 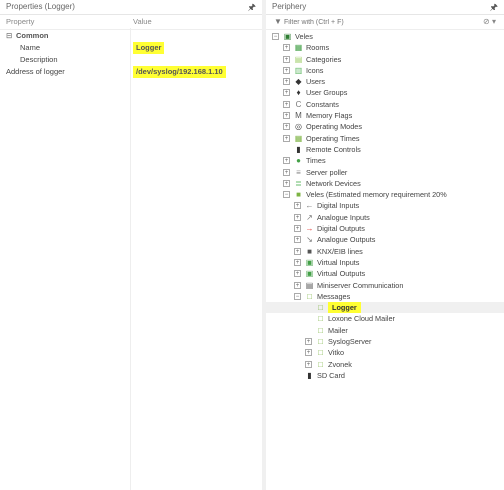 What do you see at coordinates (142, 22) in the screenshot?
I see `value-column-label: Value` at bounding box center [142, 22].